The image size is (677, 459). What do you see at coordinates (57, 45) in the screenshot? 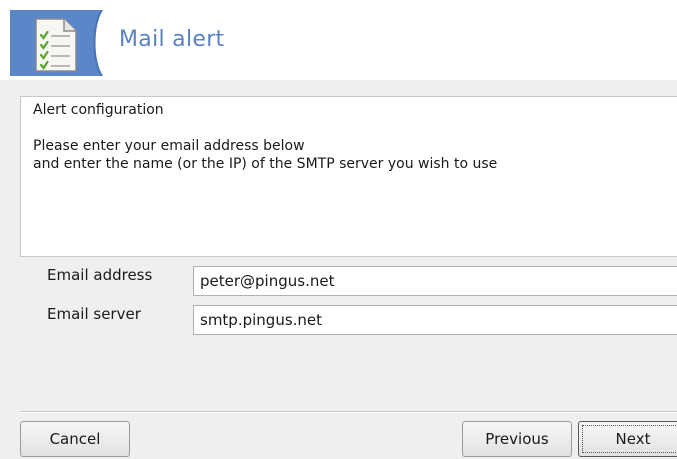
I see `checklist-document-icon` at bounding box center [57, 45].